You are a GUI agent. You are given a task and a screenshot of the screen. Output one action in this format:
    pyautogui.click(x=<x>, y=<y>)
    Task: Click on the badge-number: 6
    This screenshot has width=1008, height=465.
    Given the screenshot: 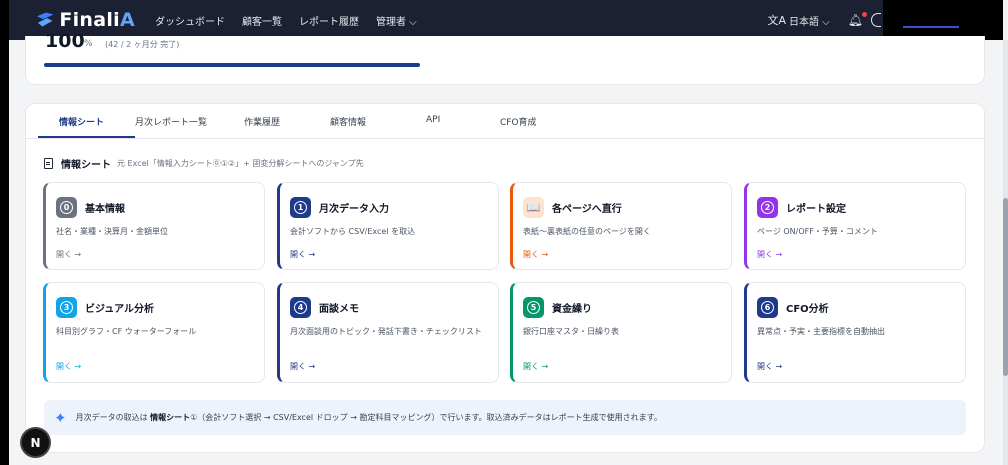 What is the action you would take?
    pyautogui.click(x=767, y=307)
    